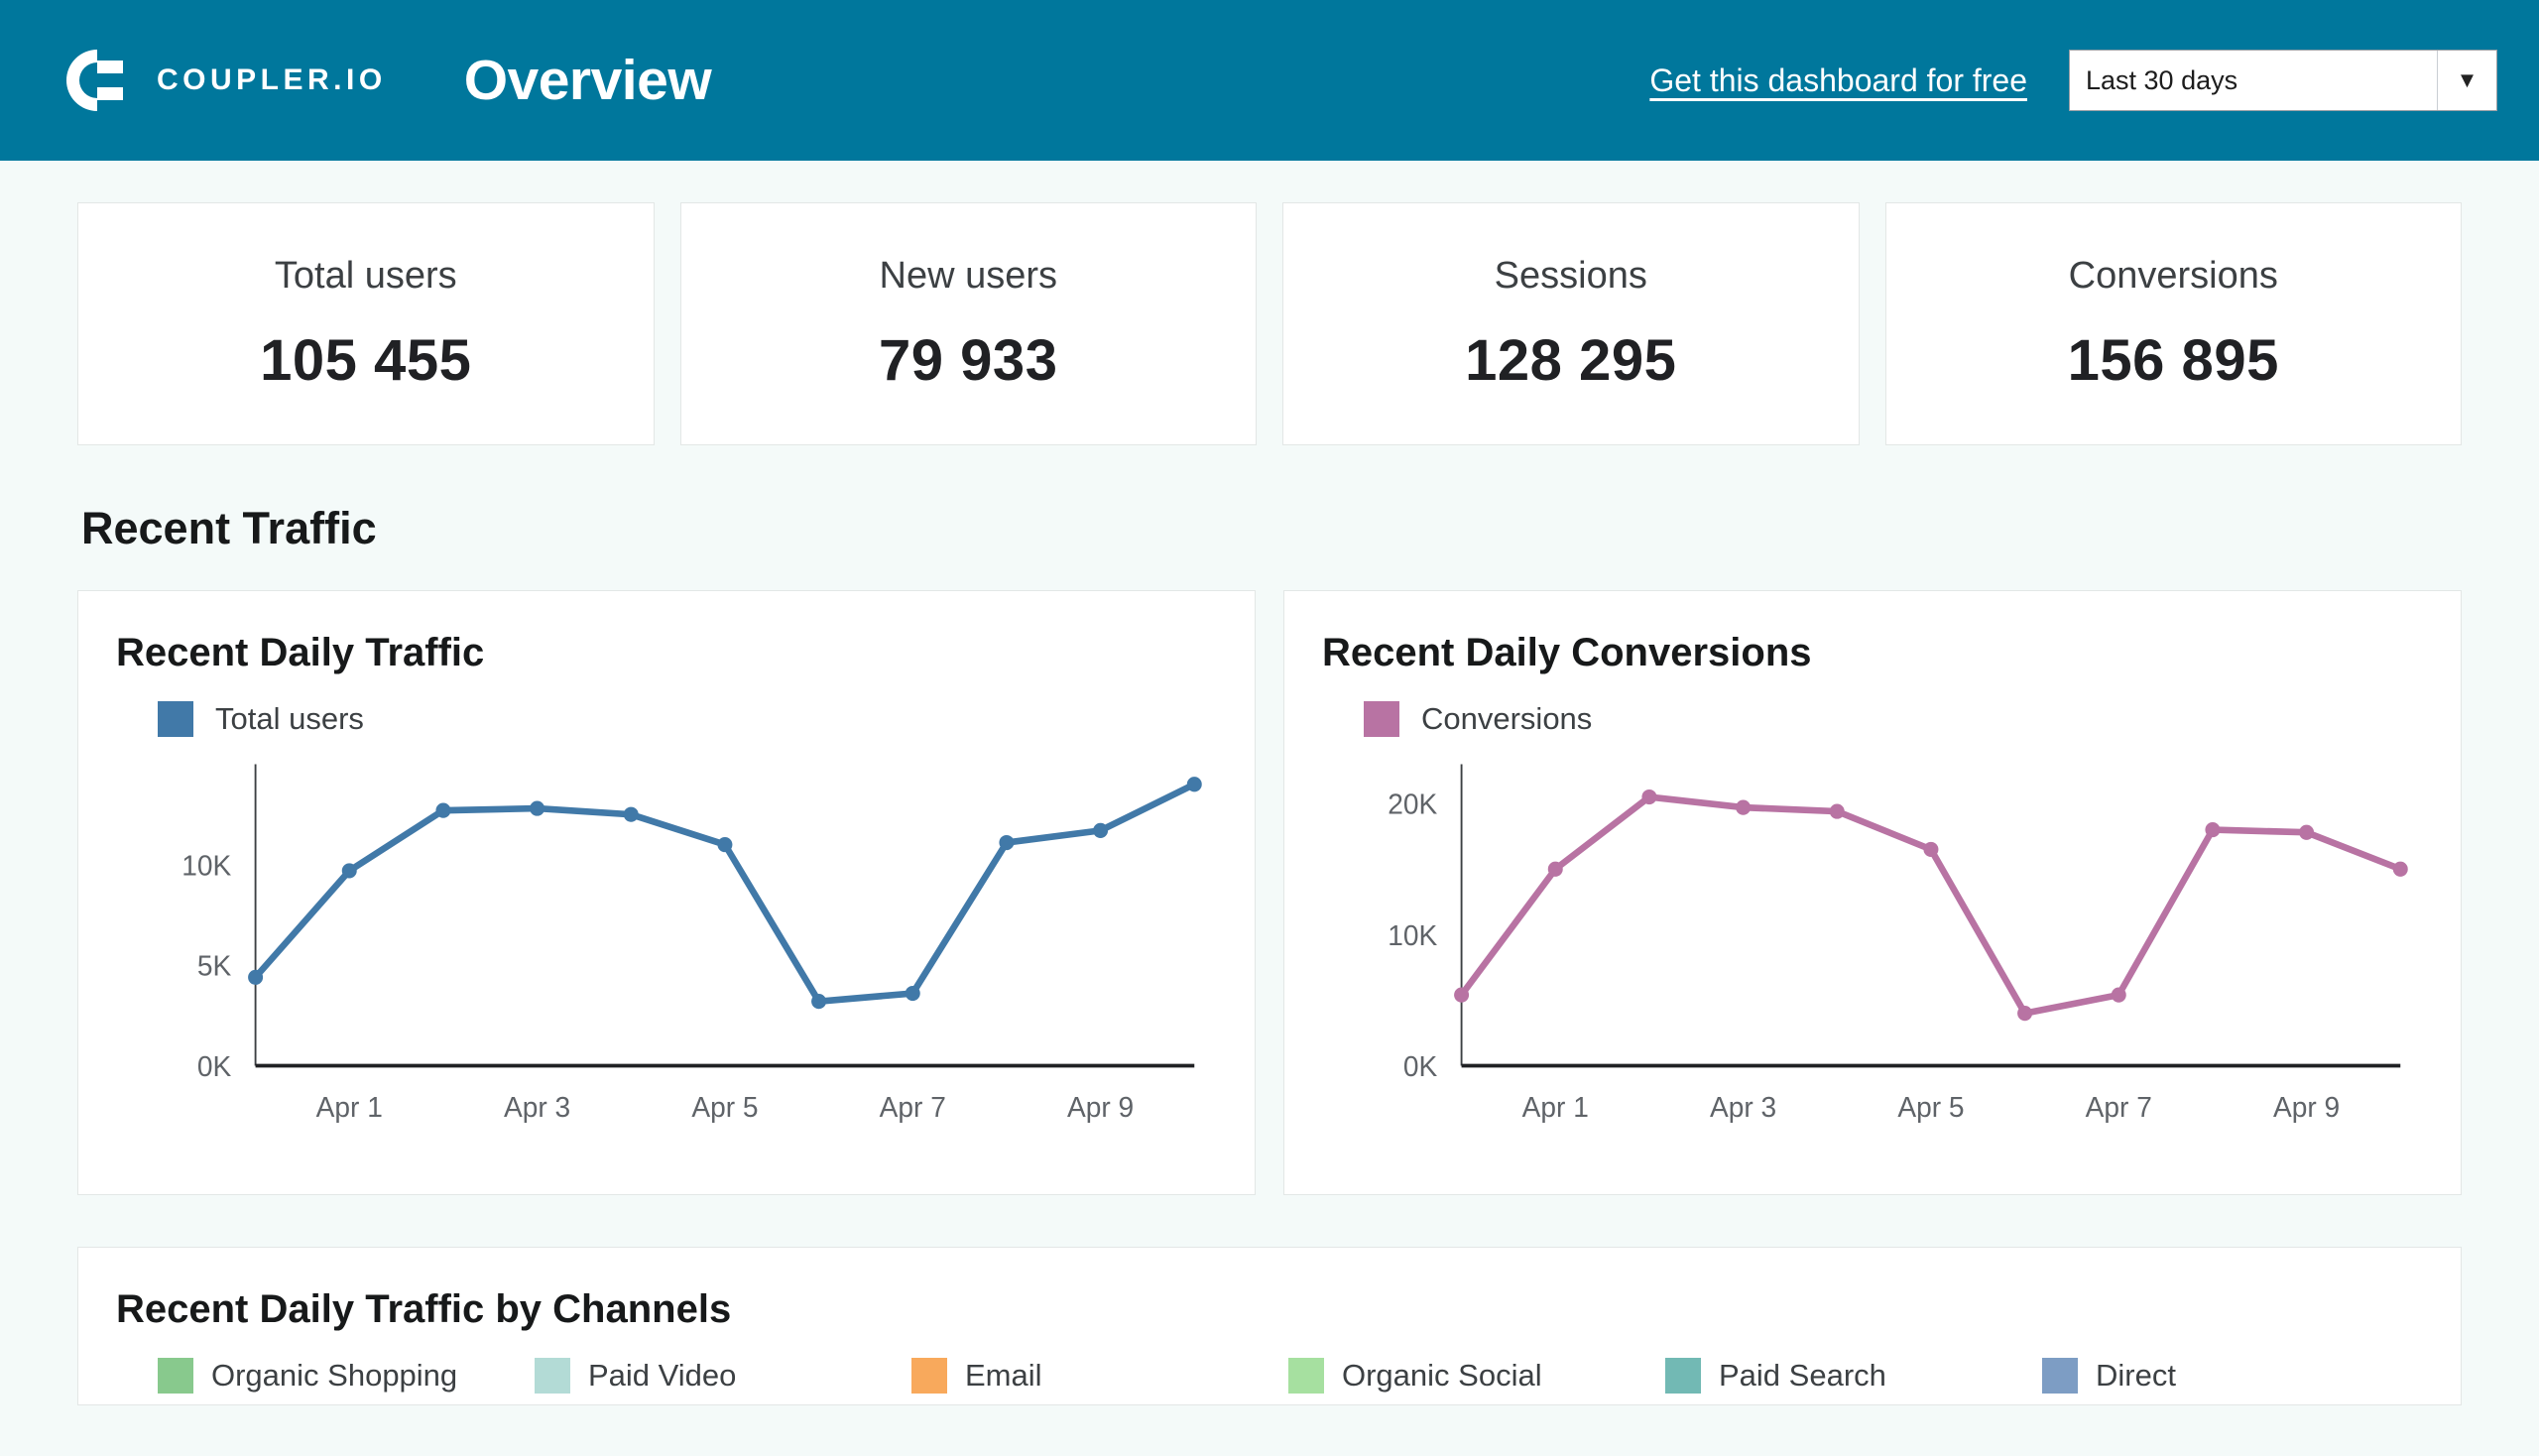  I want to click on kpi-label: Conversions, so click(2173, 275).